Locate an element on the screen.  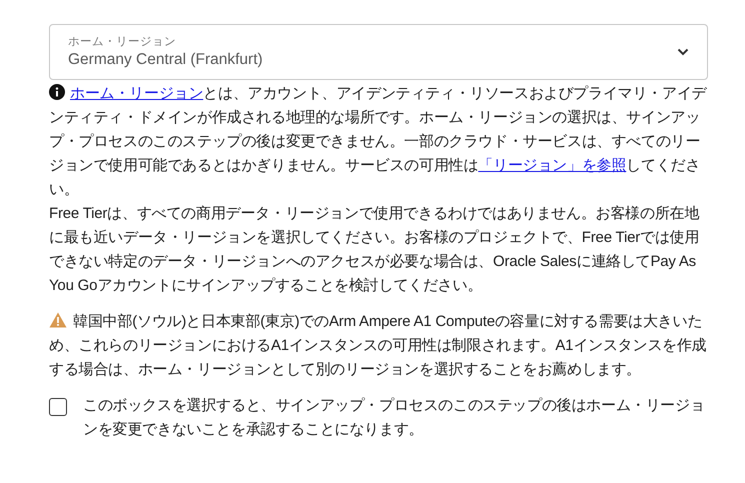
chevron-down-icon is located at coordinates (683, 52).